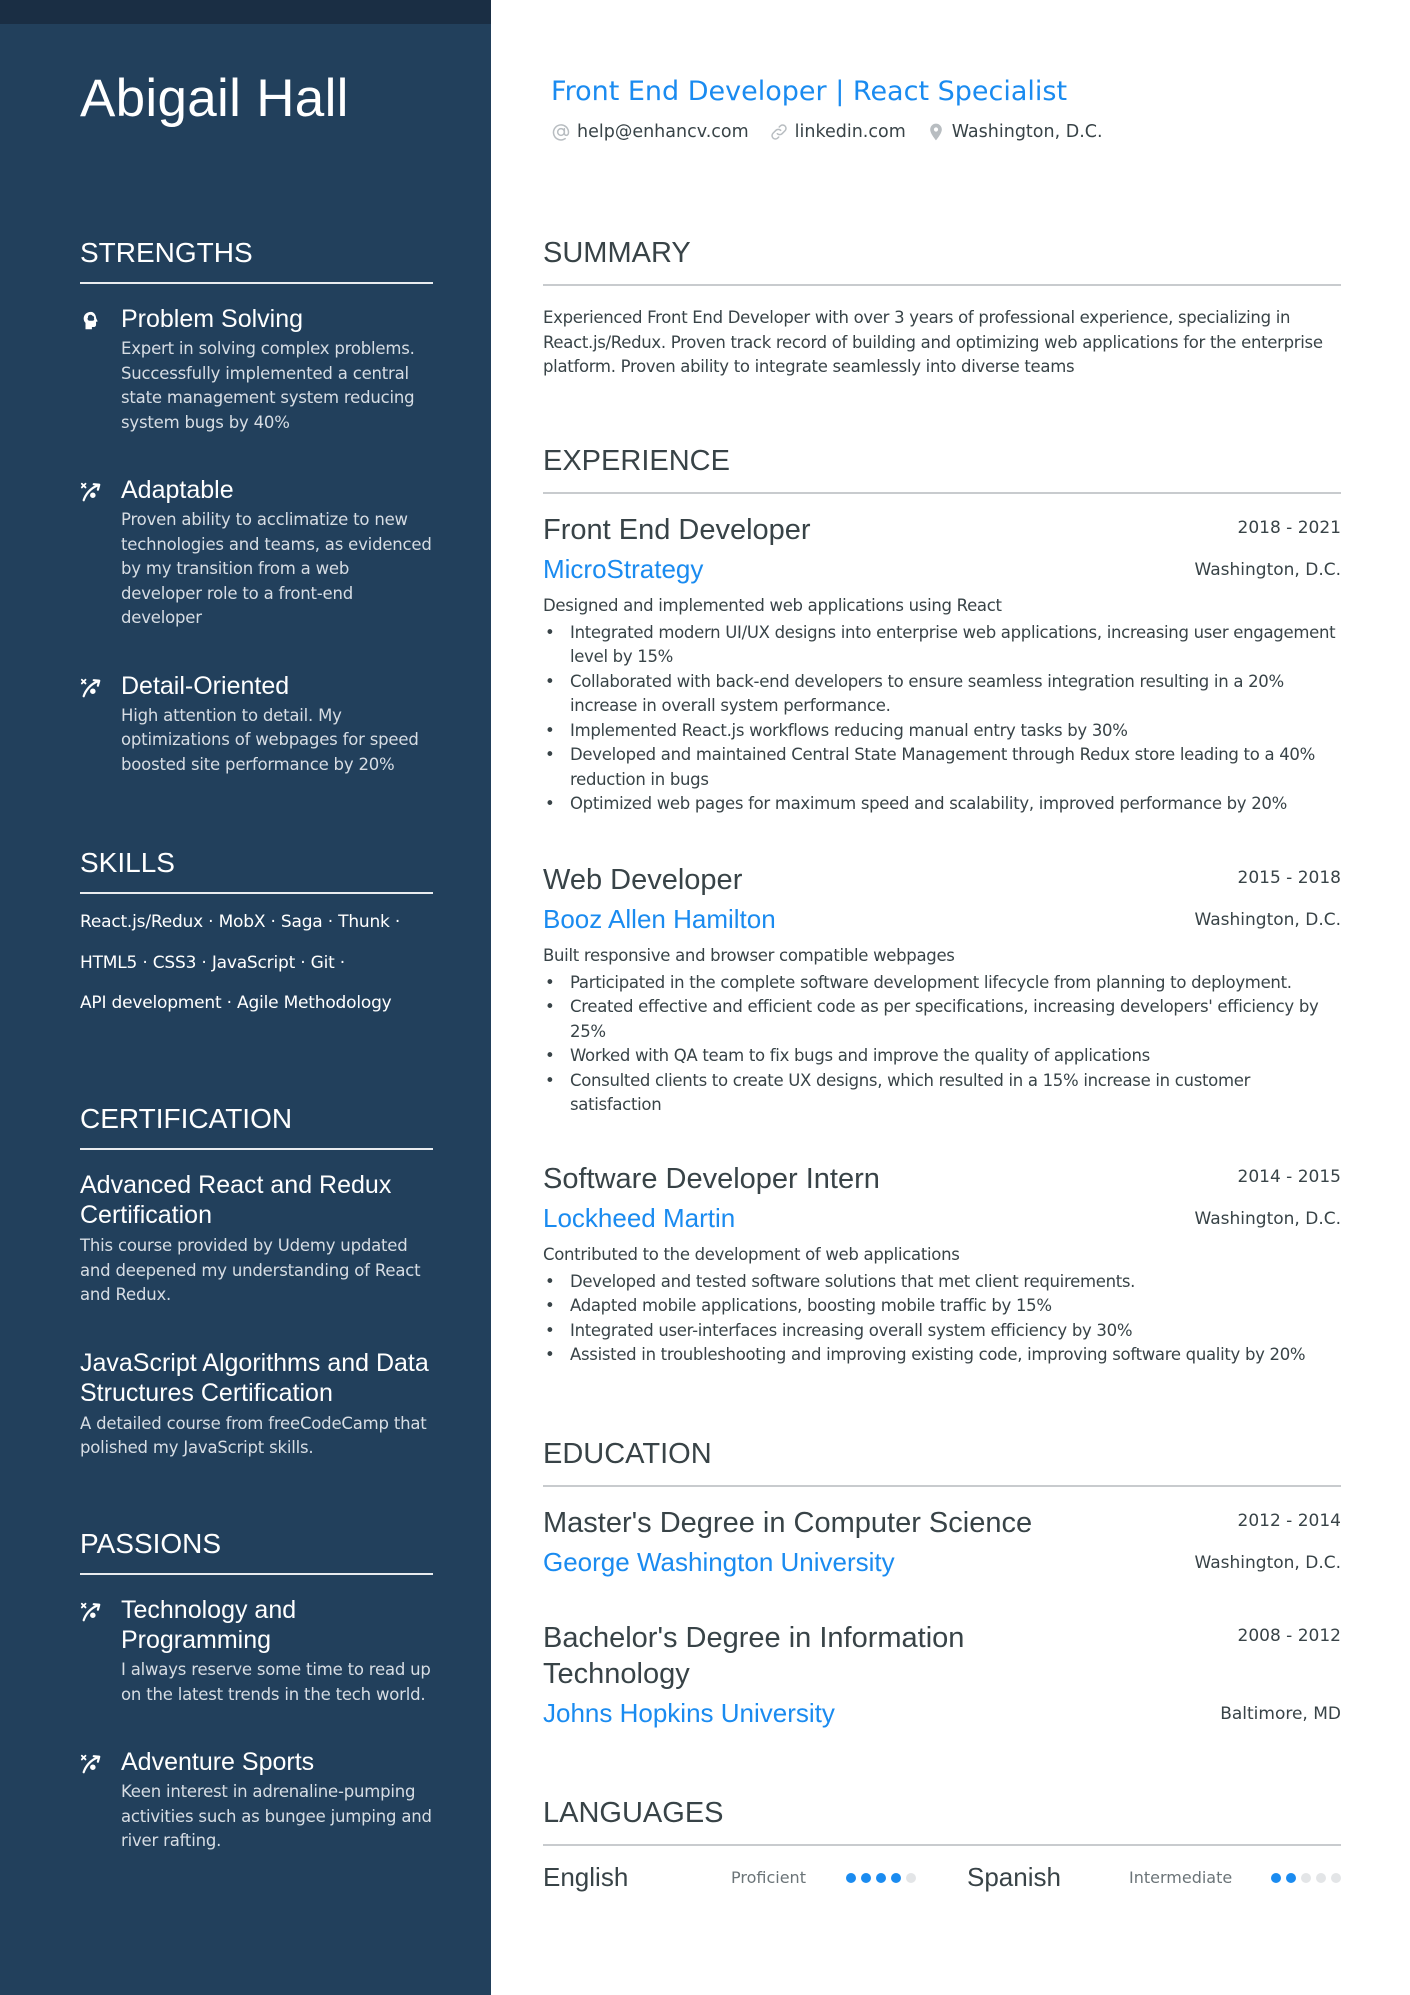  What do you see at coordinates (561, 132) in the screenshot?
I see `at-icon` at bounding box center [561, 132].